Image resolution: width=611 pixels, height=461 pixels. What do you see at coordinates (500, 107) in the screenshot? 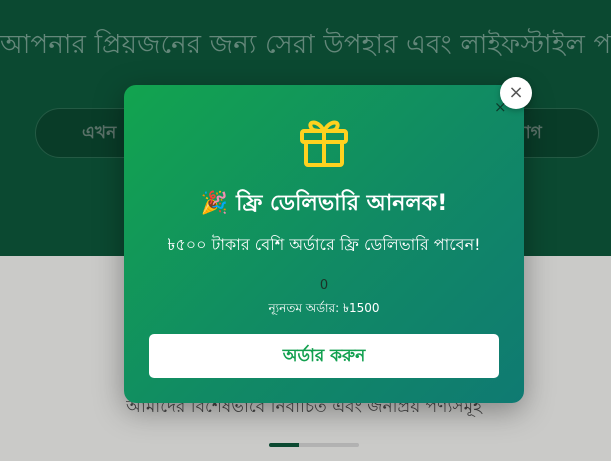
I see `close-icon-secondary: ×` at bounding box center [500, 107].